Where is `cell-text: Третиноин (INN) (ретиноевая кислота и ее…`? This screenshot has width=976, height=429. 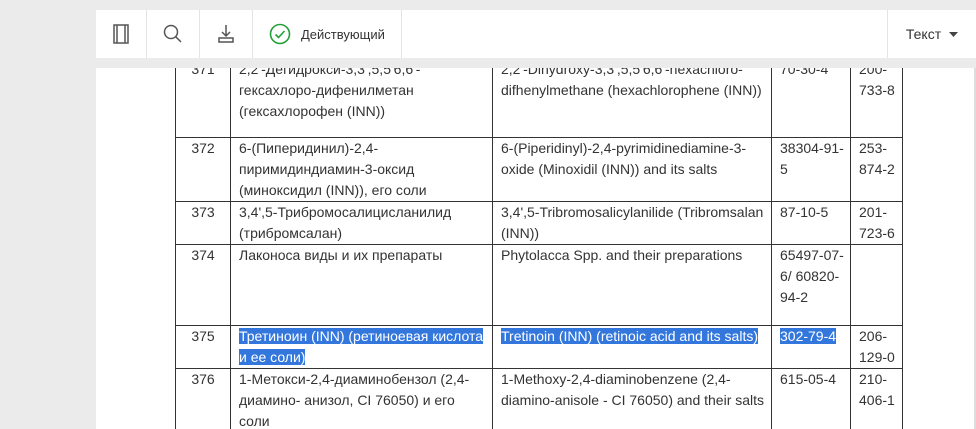
cell-text: Третиноин (INN) (ретиноевая кислота и ее… is located at coordinates (361, 346).